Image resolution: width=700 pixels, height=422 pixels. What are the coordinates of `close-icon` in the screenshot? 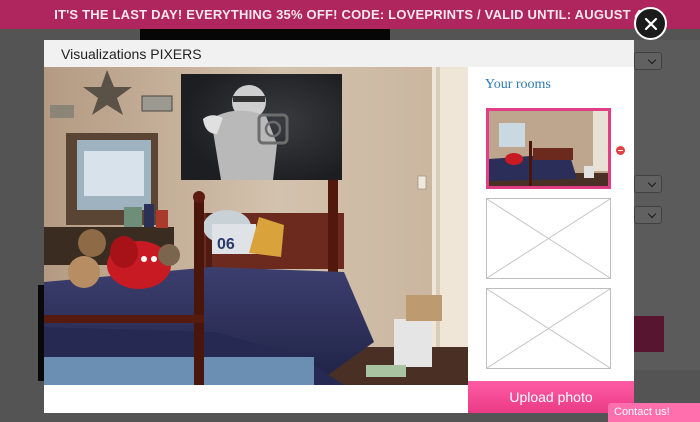 It's located at (650, 23).